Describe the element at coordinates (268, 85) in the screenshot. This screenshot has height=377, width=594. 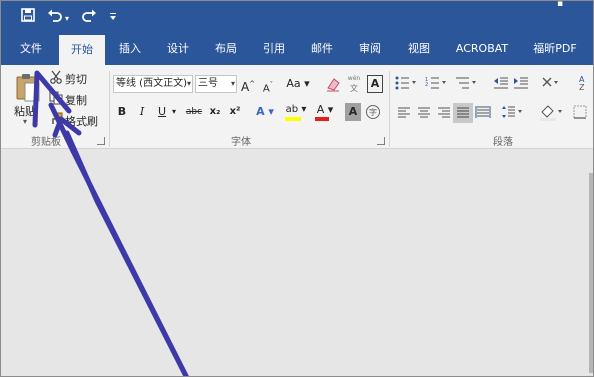
I see `shrink-font-button: Aˇ` at that location.